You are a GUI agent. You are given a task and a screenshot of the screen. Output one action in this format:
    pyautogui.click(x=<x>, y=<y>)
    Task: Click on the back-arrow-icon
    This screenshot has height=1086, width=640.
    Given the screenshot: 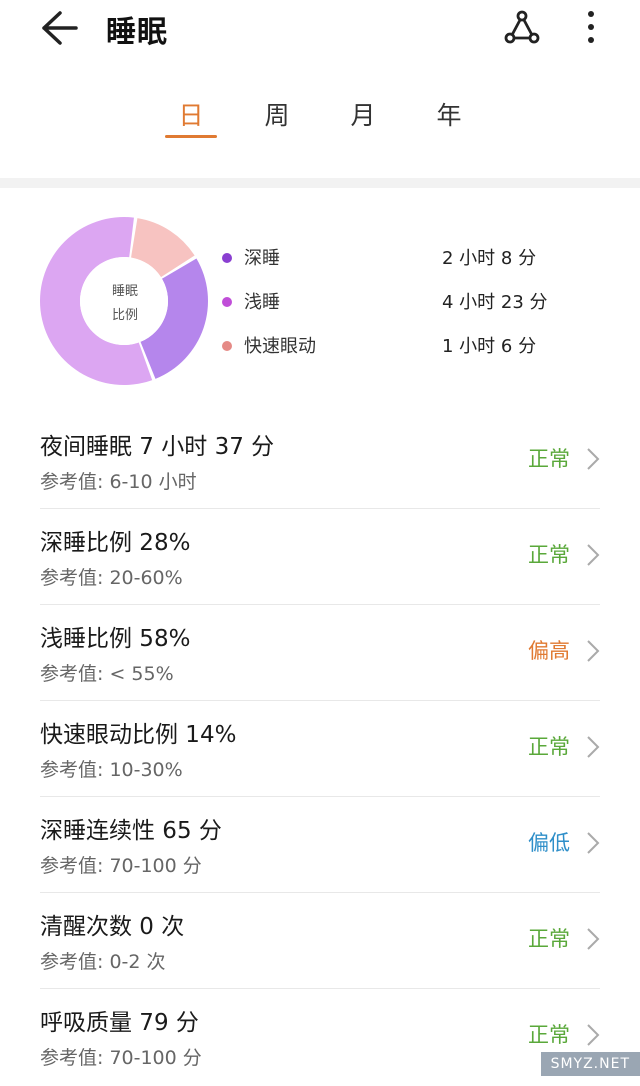 What is the action you would take?
    pyautogui.click(x=59, y=28)
    